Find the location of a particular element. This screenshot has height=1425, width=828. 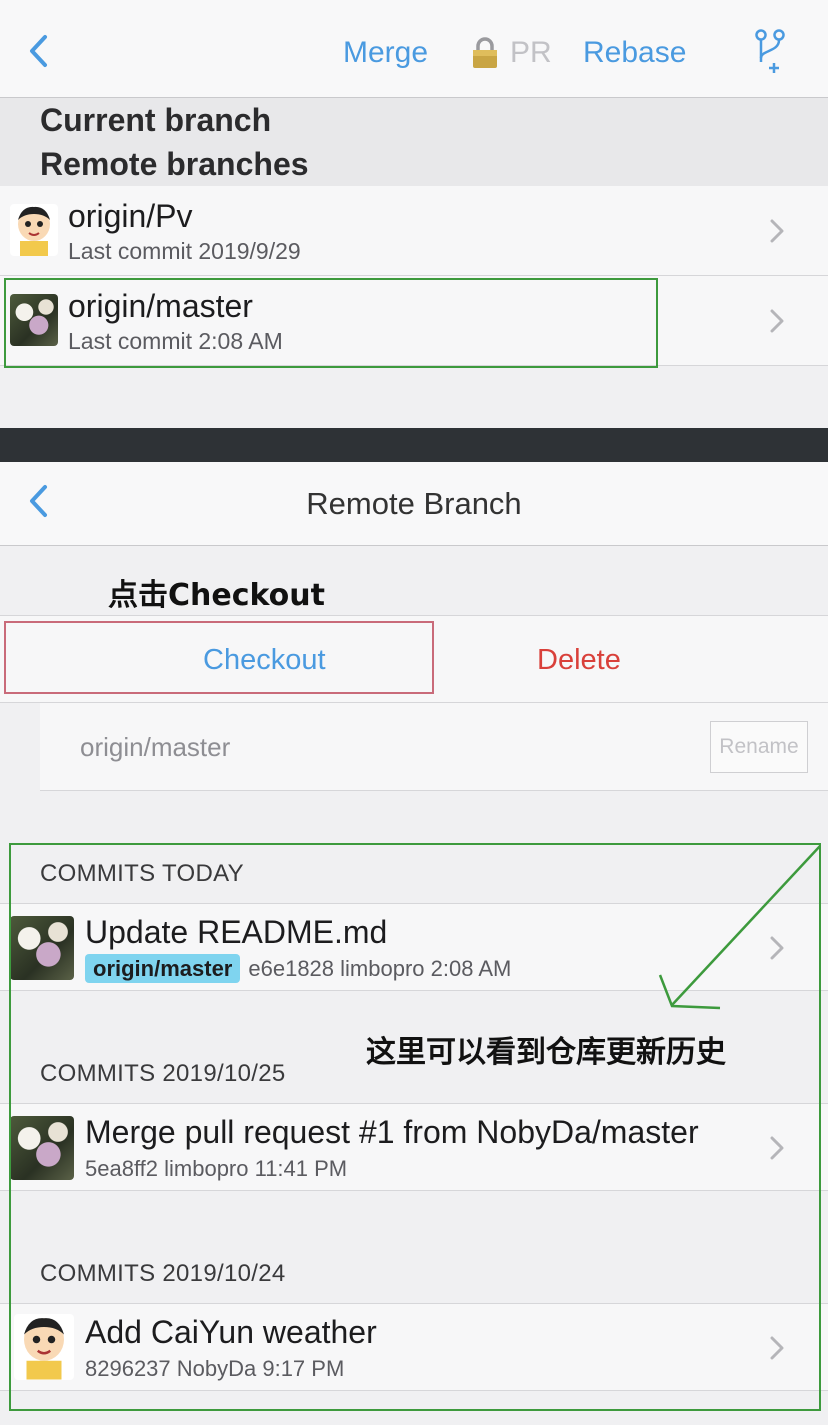

pr-button: PR is located at coordinates (531, 53).